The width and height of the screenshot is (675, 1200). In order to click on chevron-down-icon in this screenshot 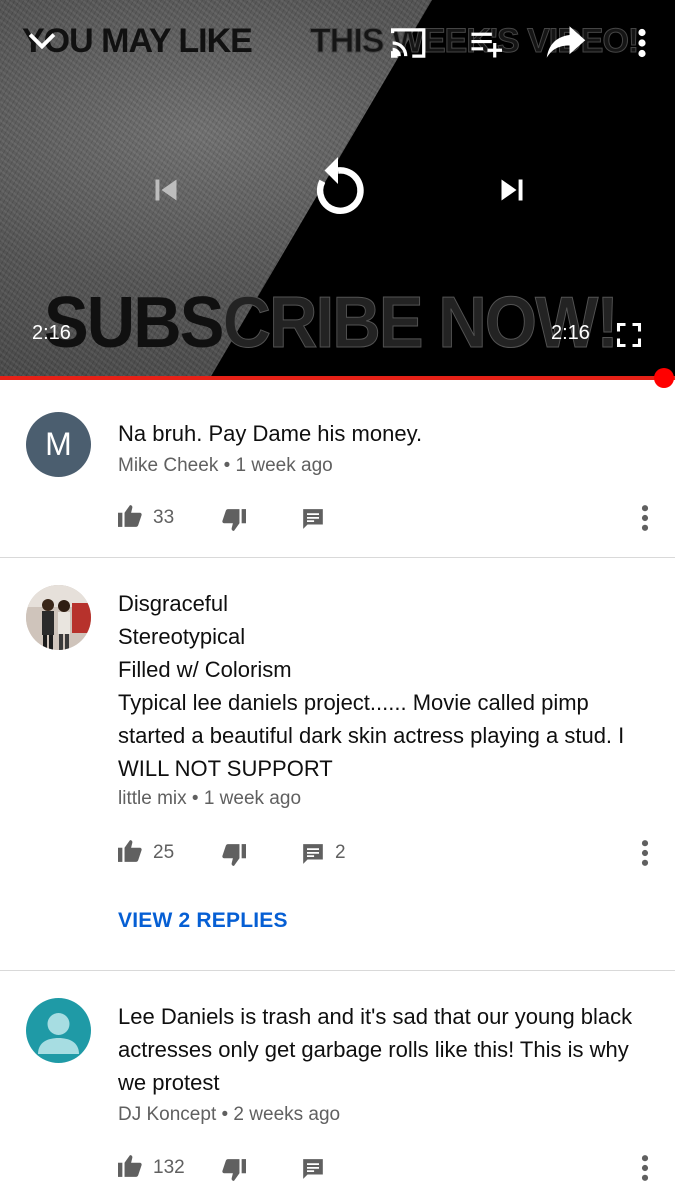, I will do `click(42, 42)`.